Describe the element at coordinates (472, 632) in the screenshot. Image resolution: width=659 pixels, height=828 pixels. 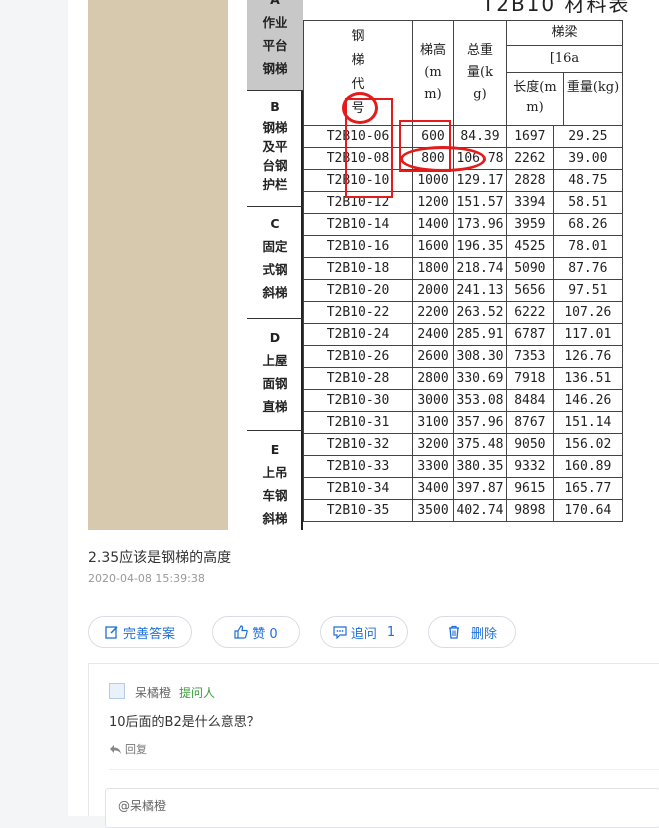
I see `delete-button: 删除` at that location.